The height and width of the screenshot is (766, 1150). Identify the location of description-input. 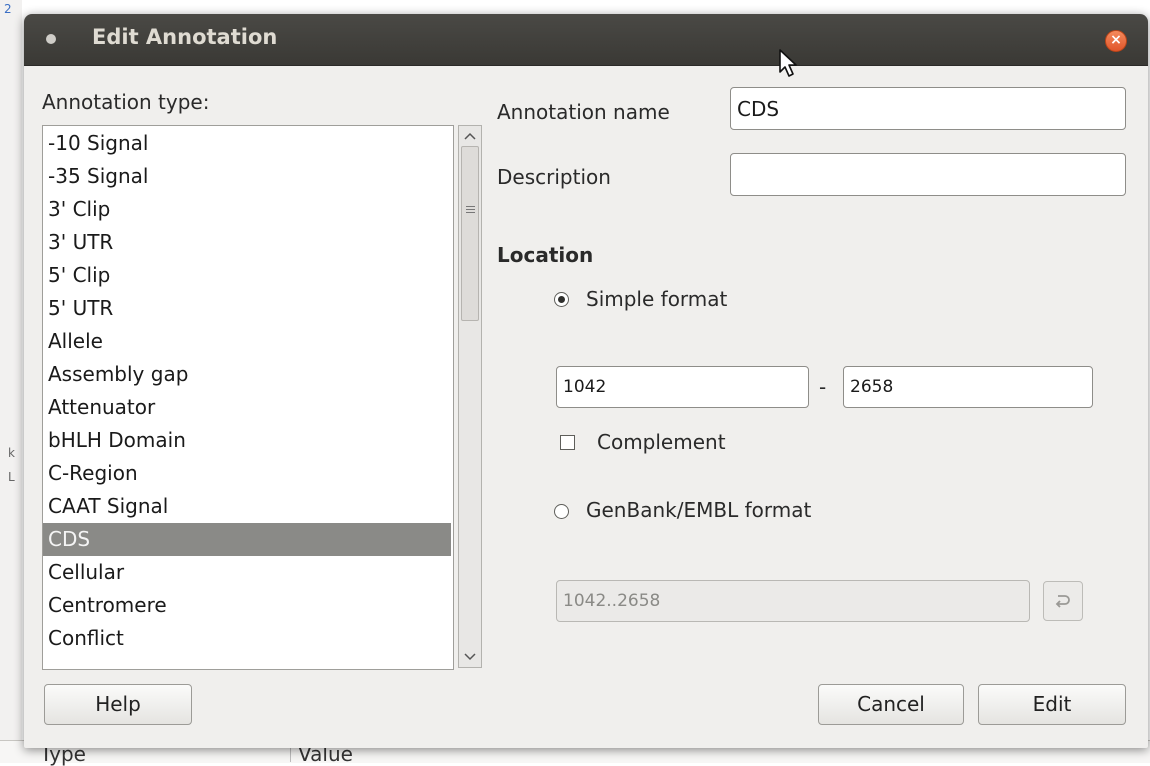
(928, 174).